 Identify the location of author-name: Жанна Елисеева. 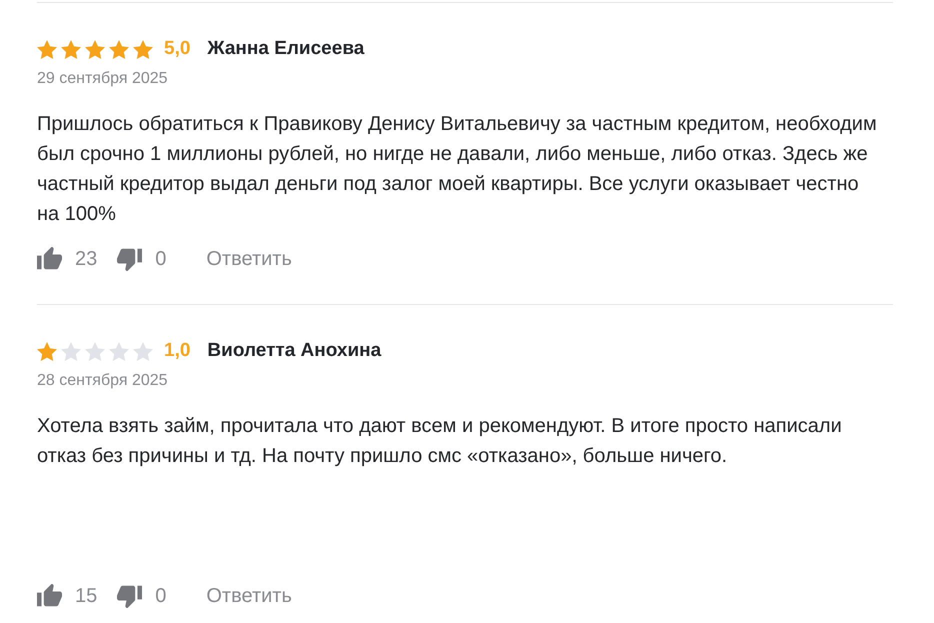
(285, 49).